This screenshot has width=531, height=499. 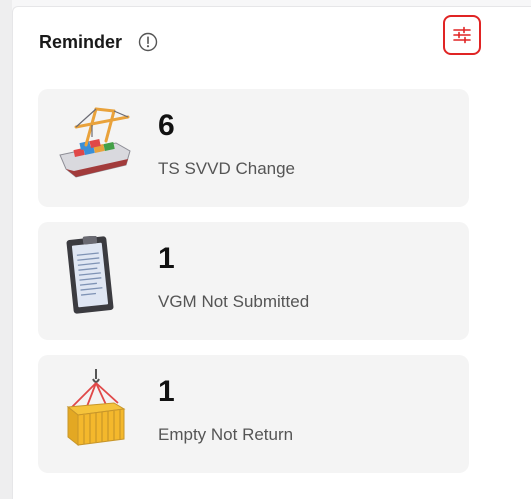 I want to click on left-gutter, so click(x=6, y=249).